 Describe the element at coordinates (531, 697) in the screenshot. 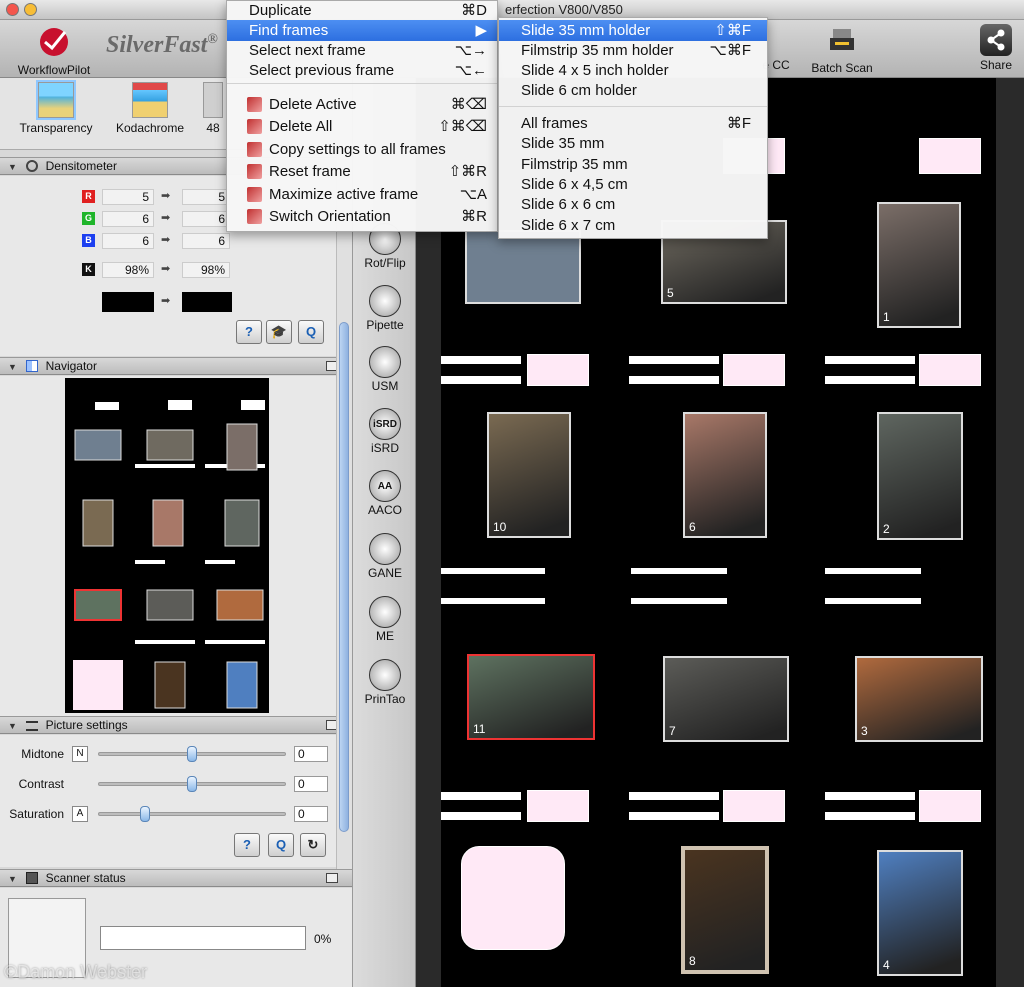

I see `frame-preview-active: 11` at that location.